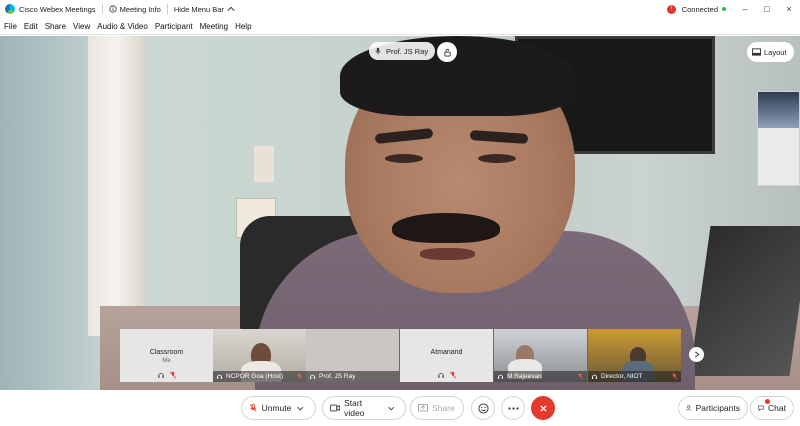 Image resolution: width=800 pixels, height=426 pixels. What do you see at coordinates (81, 26) in the screenshot?
I see `menu-view: View` at bounding box center [81, 26].